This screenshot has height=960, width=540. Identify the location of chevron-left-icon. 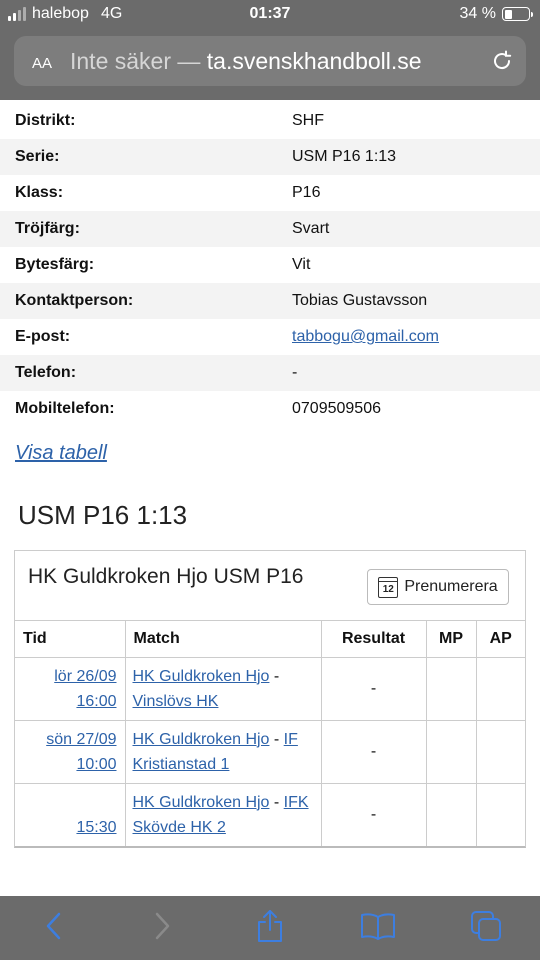
(53, 926).